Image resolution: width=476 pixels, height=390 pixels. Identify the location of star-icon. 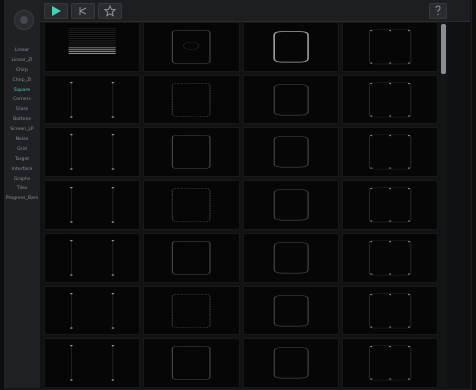
(110, 11).